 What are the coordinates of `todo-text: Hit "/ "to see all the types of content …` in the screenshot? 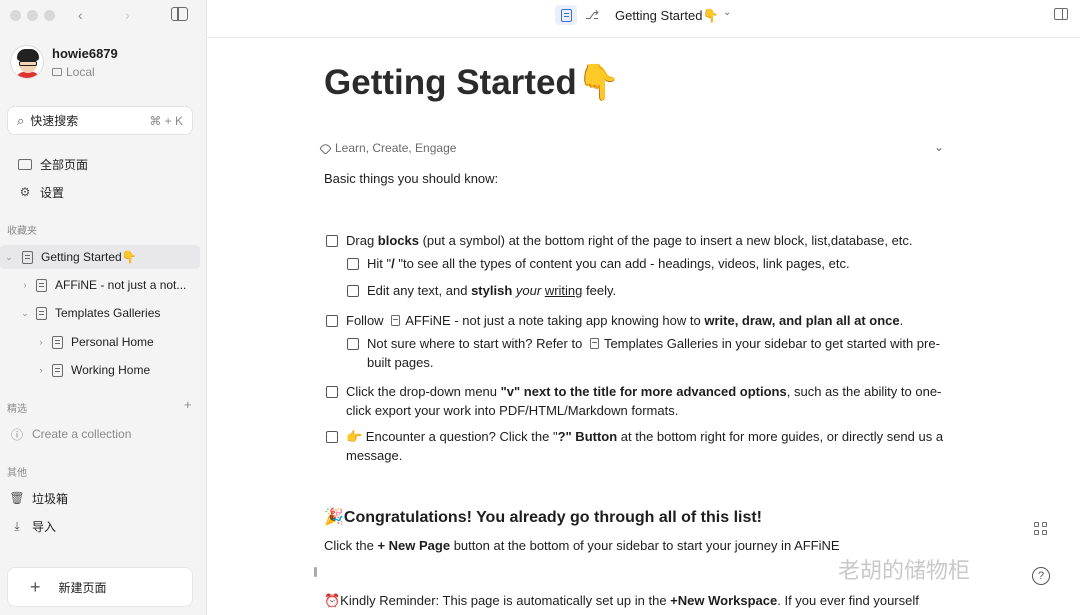 It's located at (657, 263).